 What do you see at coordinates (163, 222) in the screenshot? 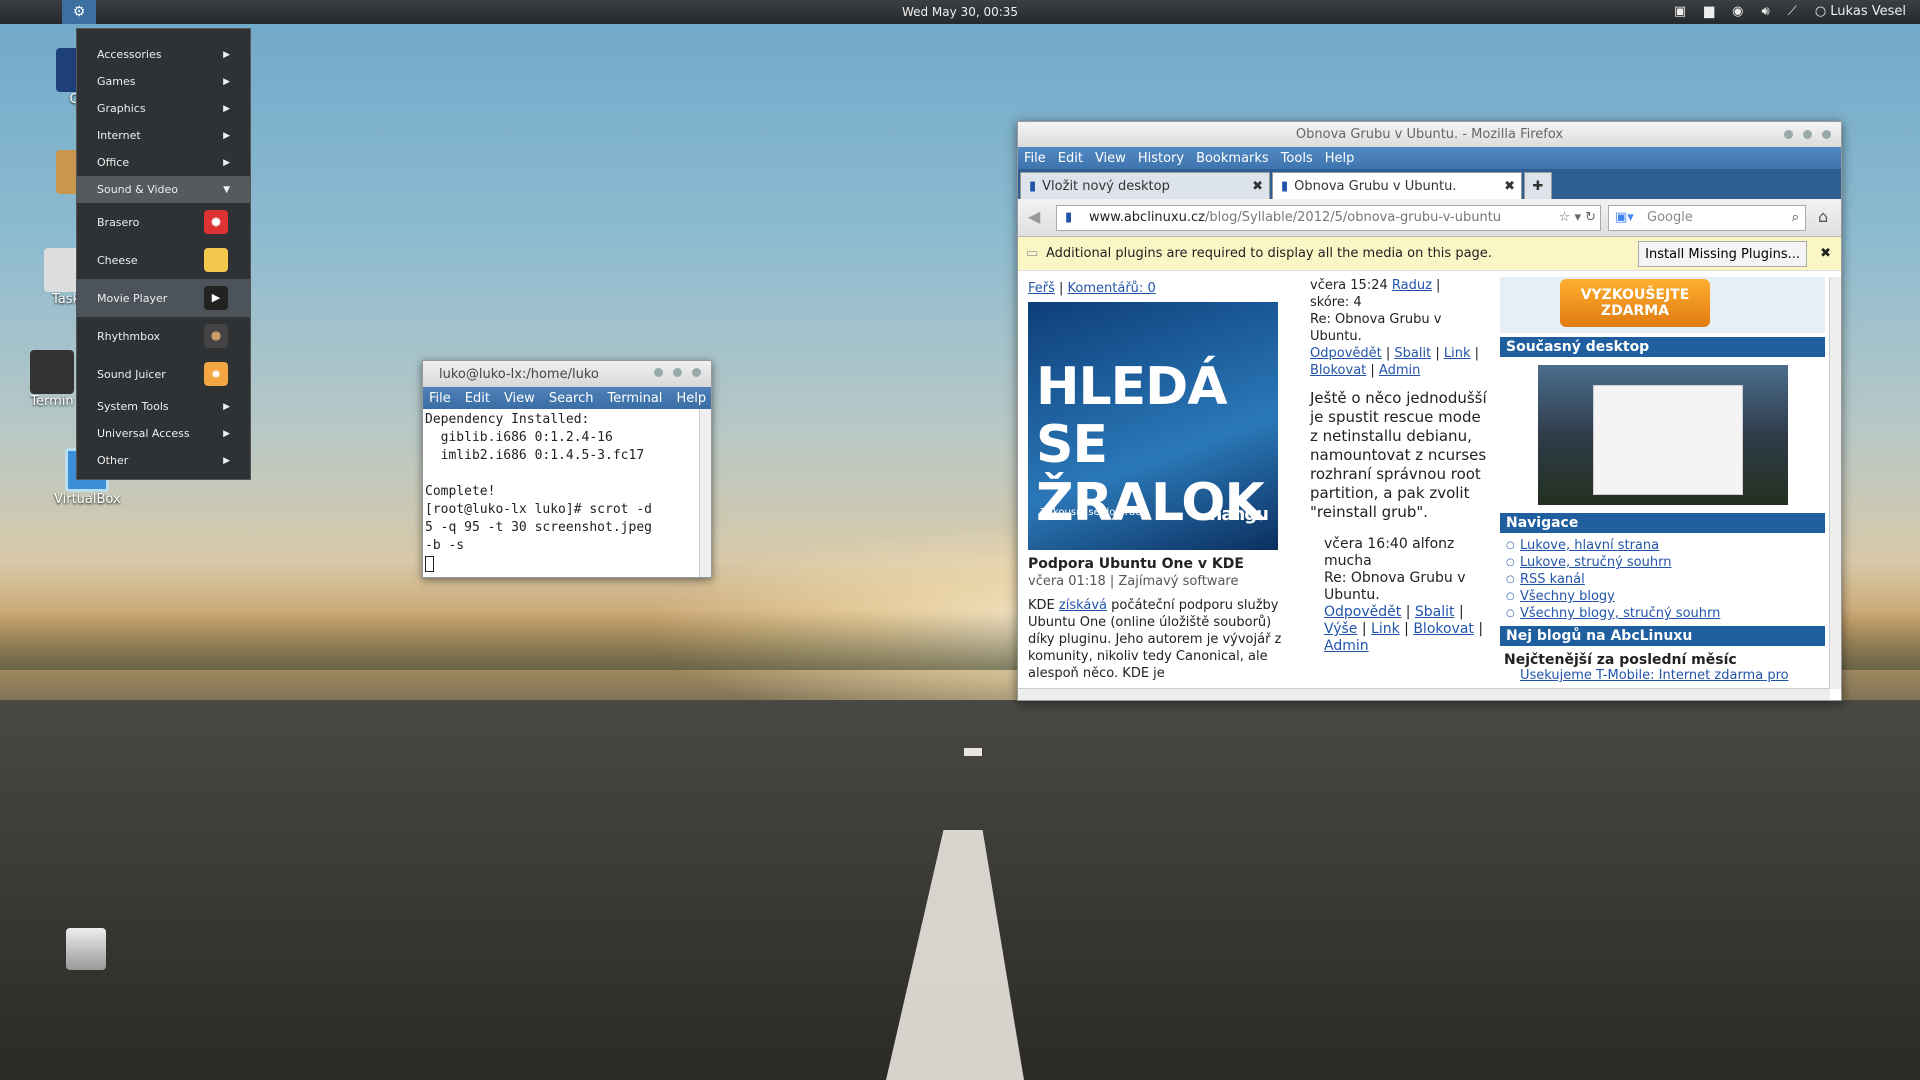
I see `menu-item-brasero: Brasero` at bounding box center [163, 222].